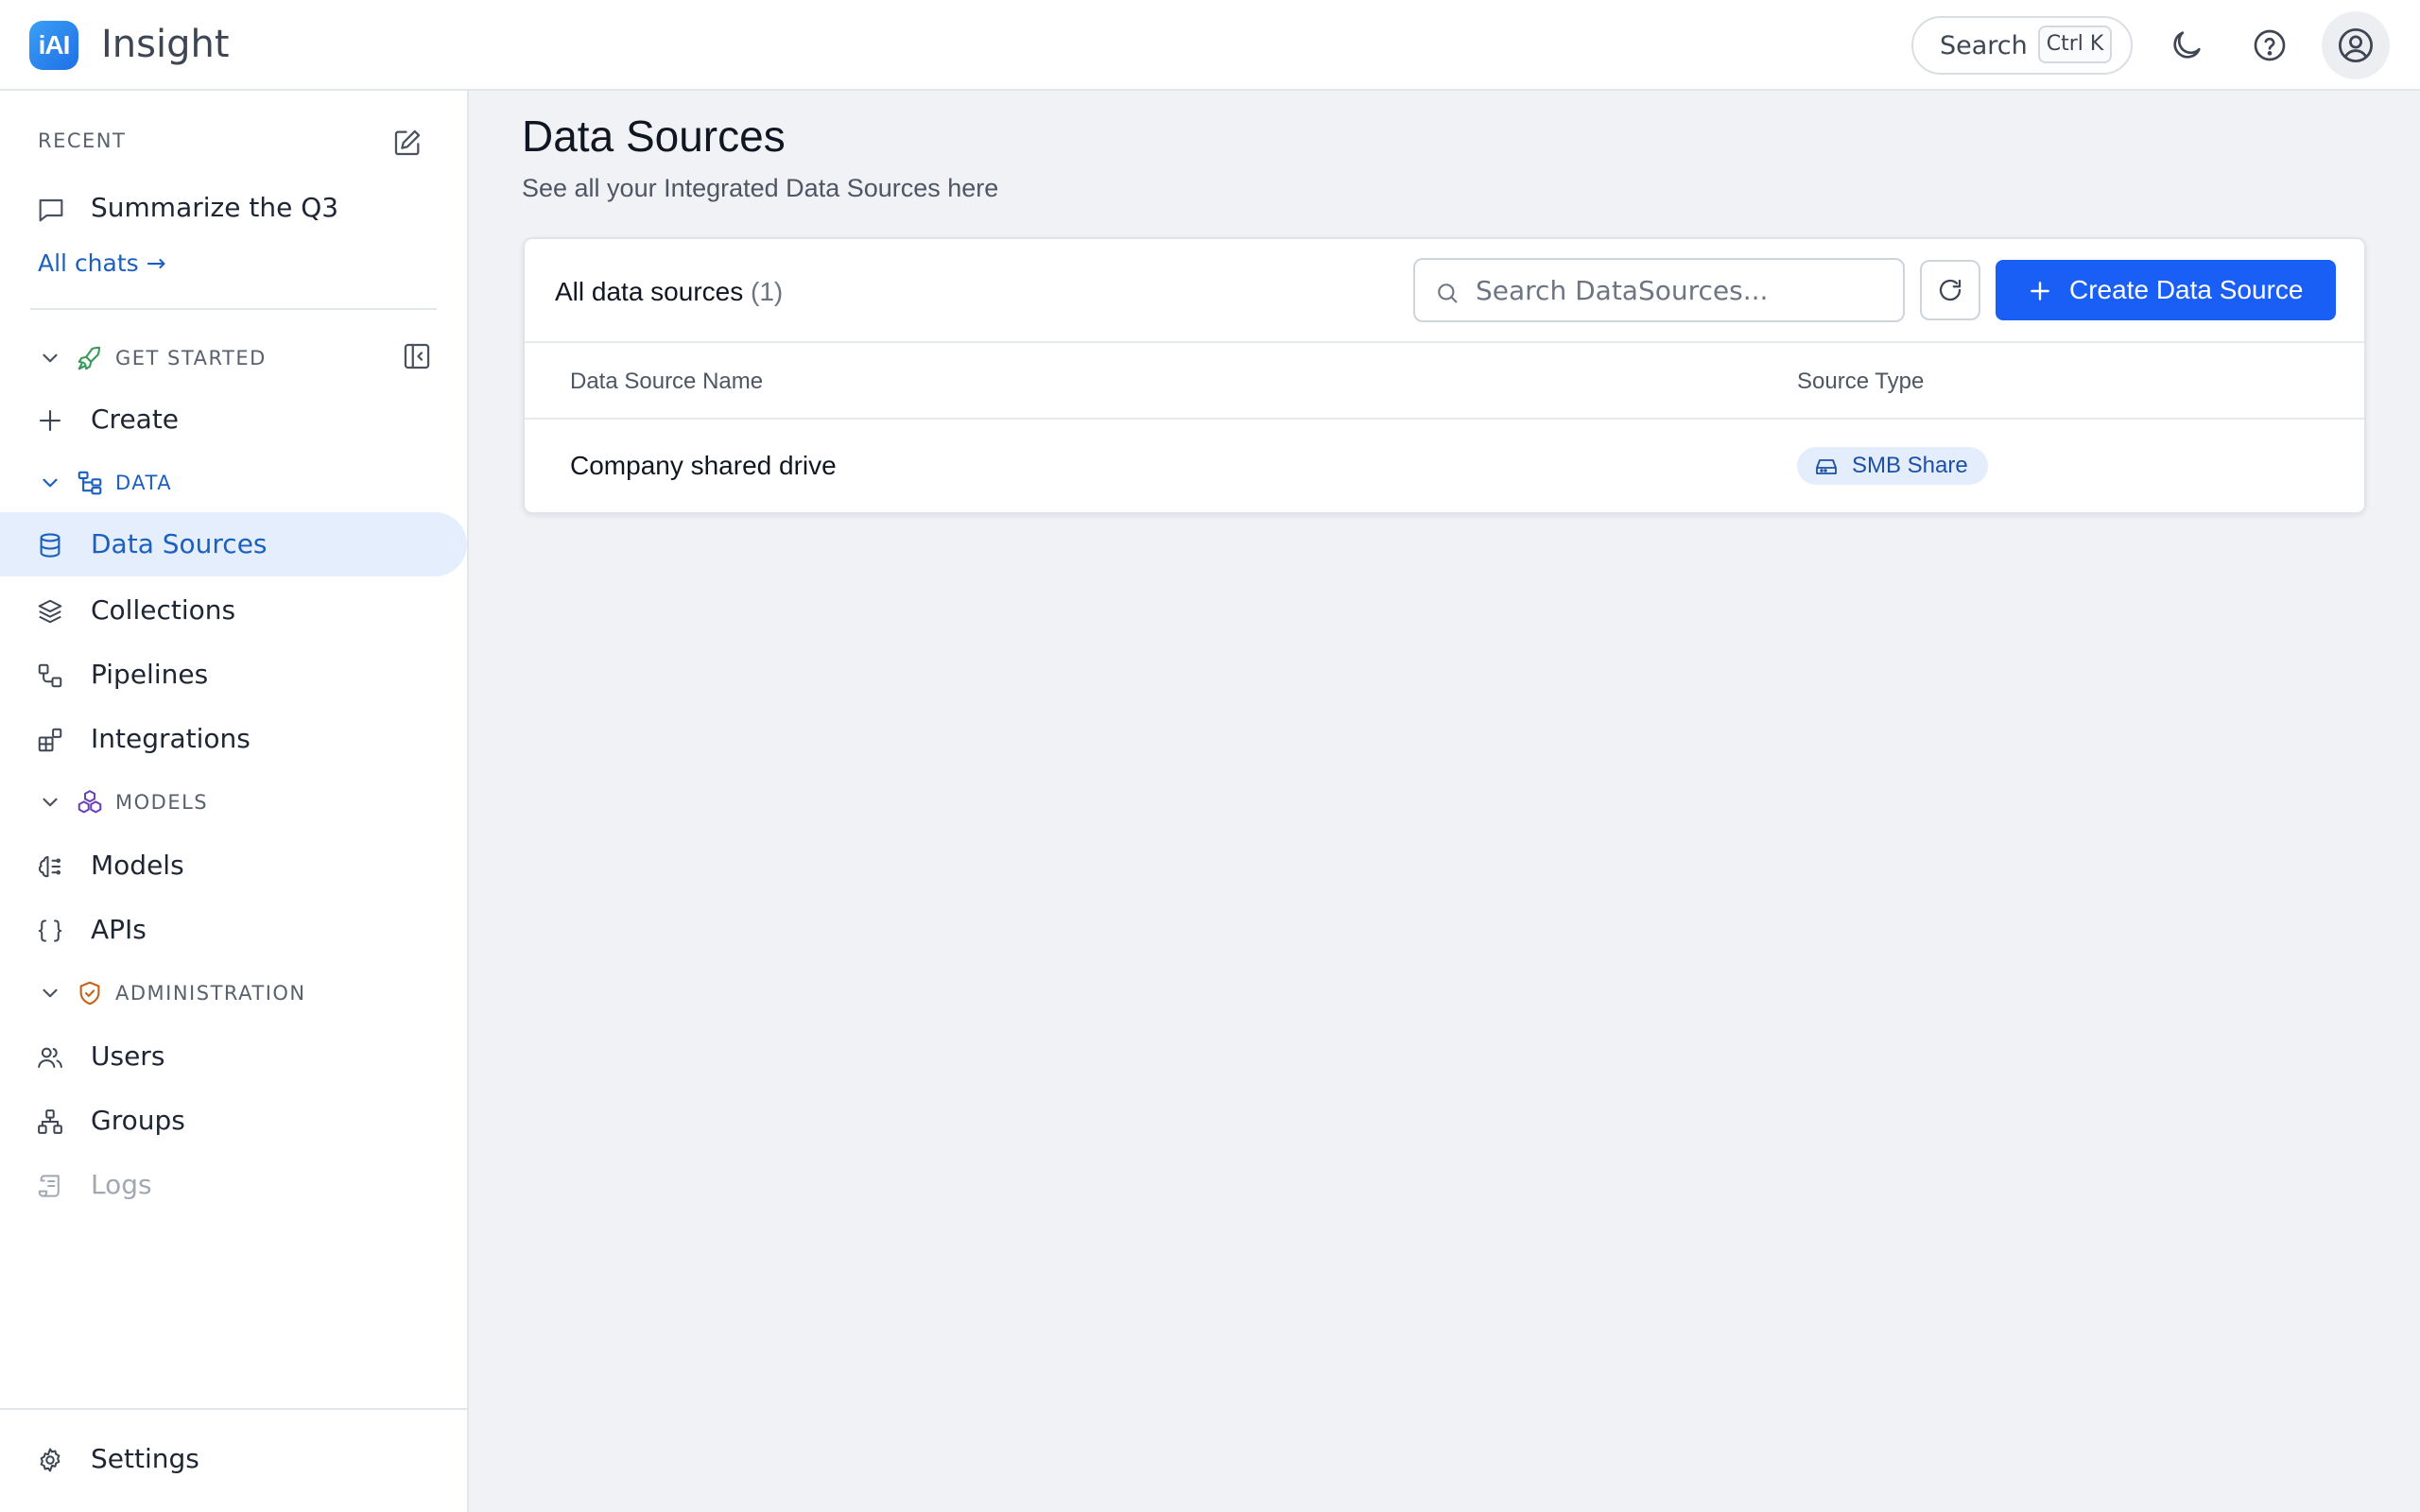 The height and width of the screenshot is (1512, 2420). I want to click on card-title: All data sources (1), so click(669, 292).